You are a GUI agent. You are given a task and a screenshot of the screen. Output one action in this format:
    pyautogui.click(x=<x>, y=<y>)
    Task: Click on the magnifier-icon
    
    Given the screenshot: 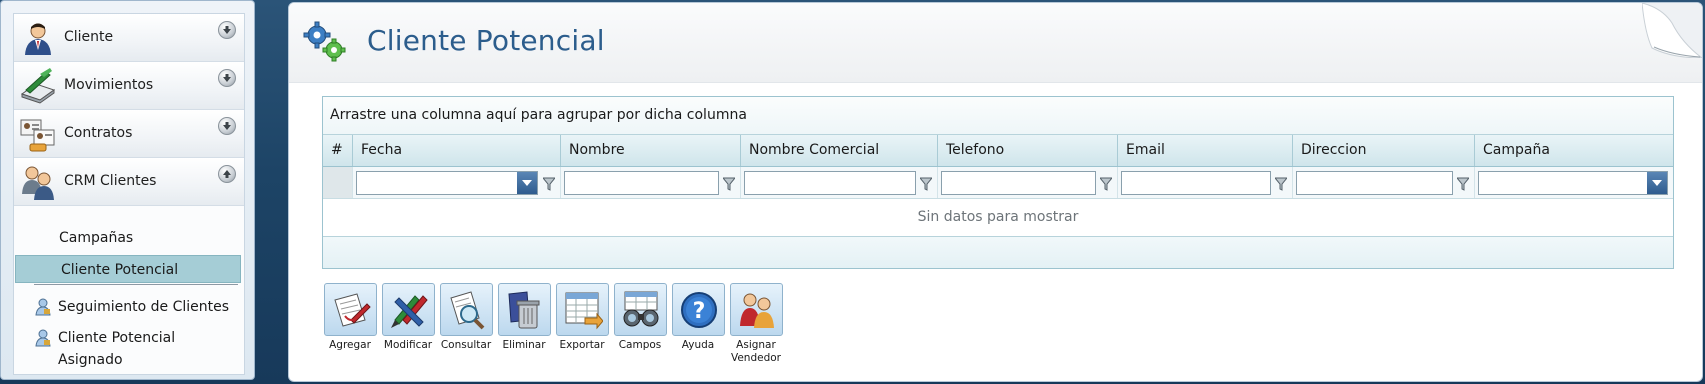 What is the action you would take?
    pyautogui.click(x=466, y=309)
    